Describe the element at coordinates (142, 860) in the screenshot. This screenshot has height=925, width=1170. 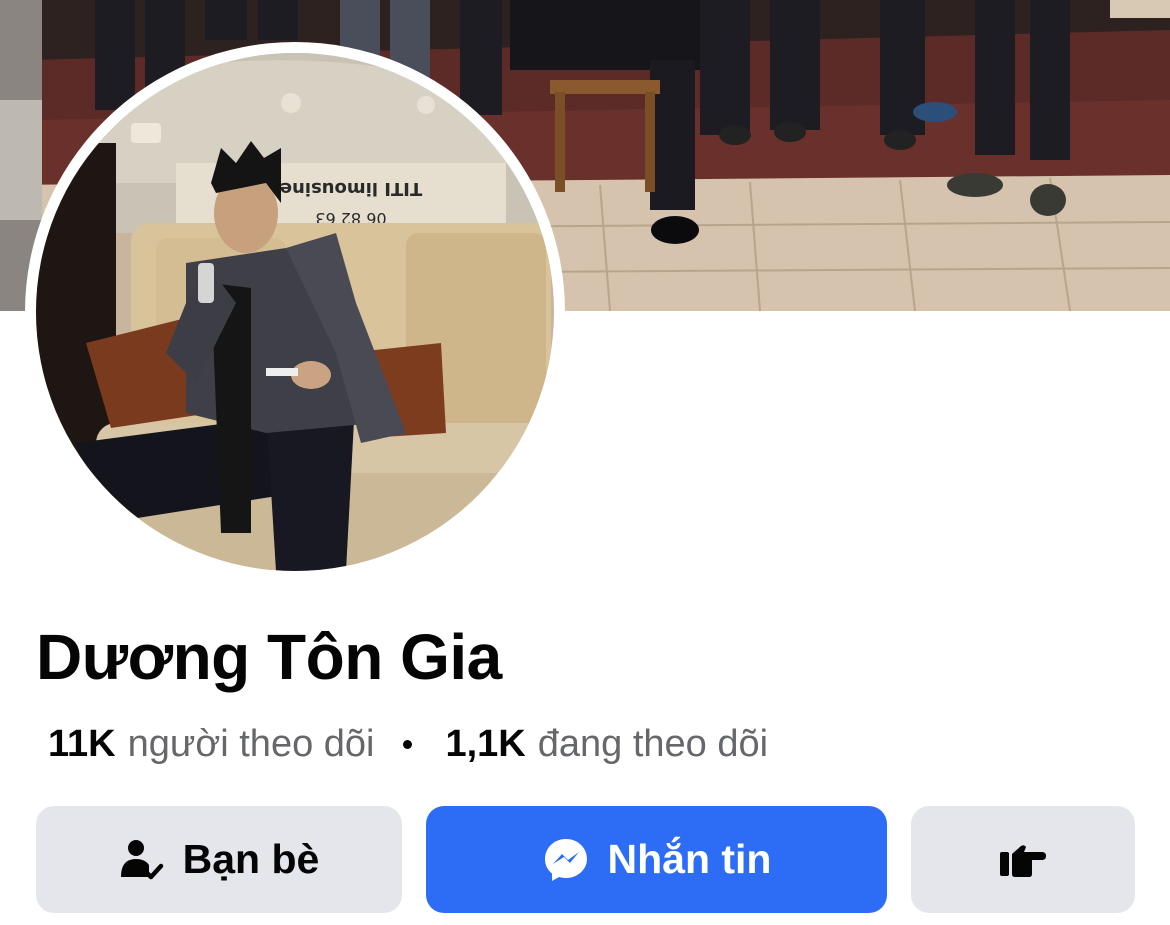
I see `person-check-icon` at that location.